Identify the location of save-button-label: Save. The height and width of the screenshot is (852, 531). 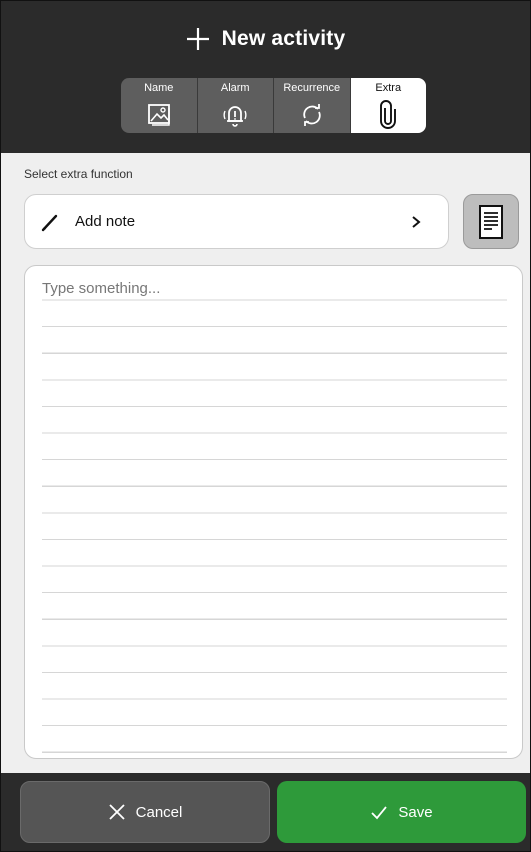
(415, 812).